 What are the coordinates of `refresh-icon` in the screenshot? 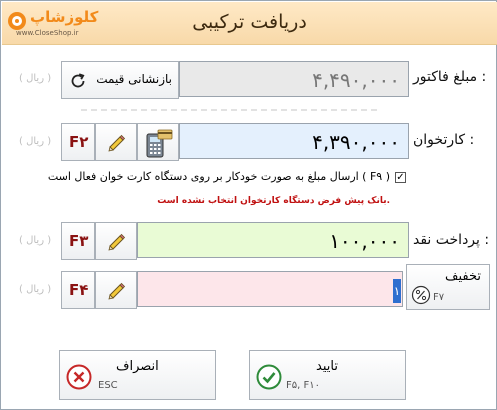 It's located at (78, 80).